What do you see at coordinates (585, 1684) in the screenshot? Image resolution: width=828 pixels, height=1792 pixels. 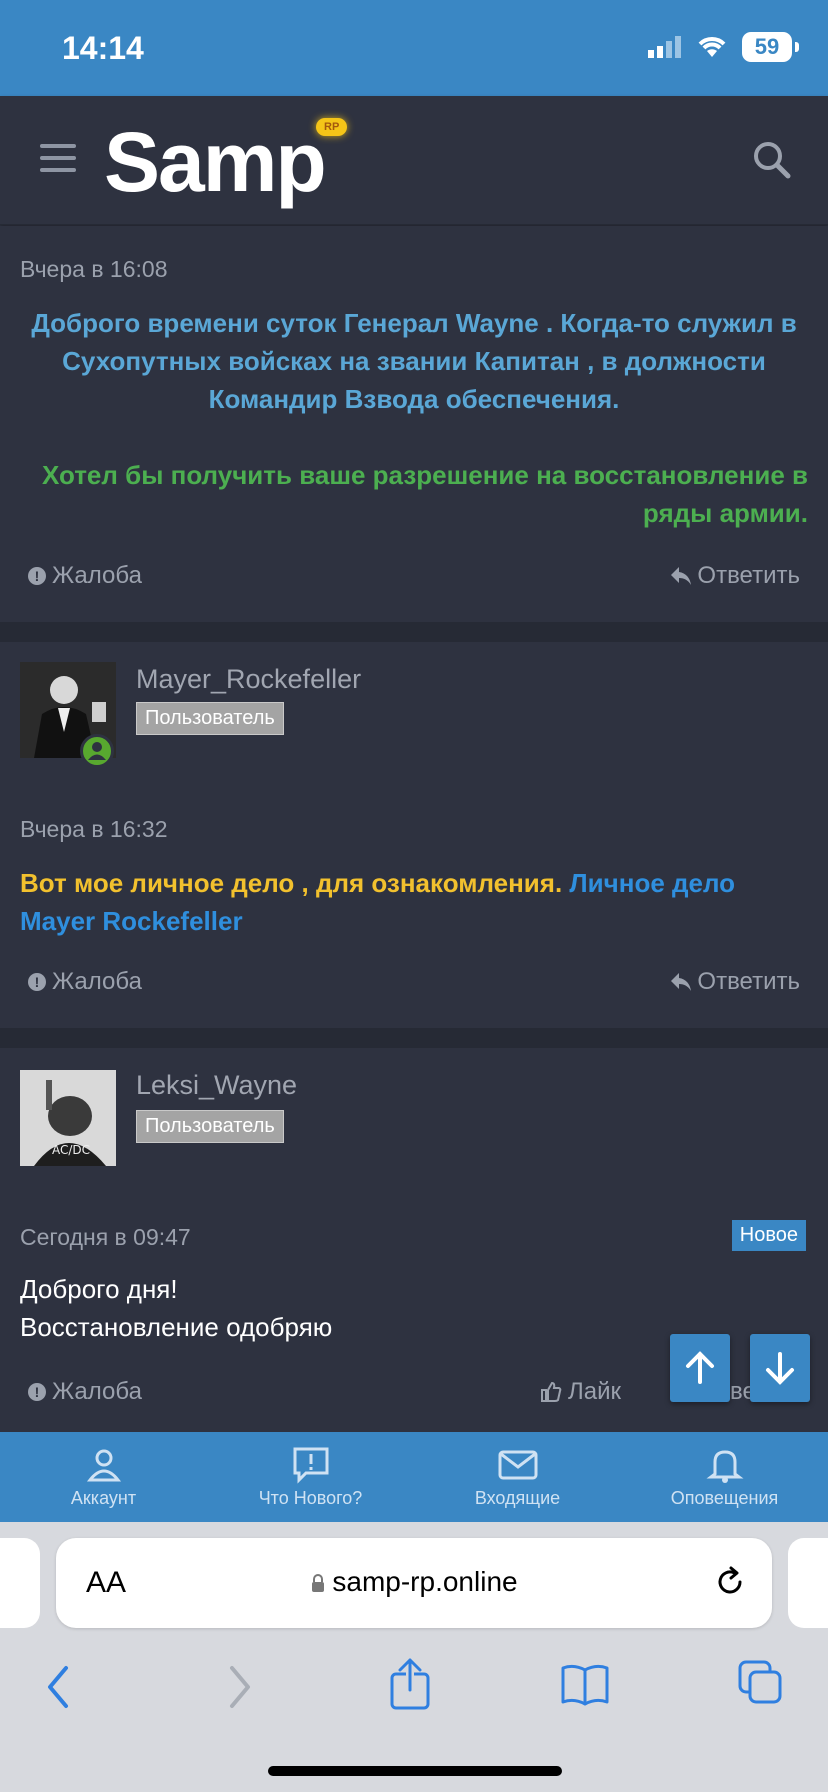 I see `bookmarks-icon` at bounding box center [585, 1684].